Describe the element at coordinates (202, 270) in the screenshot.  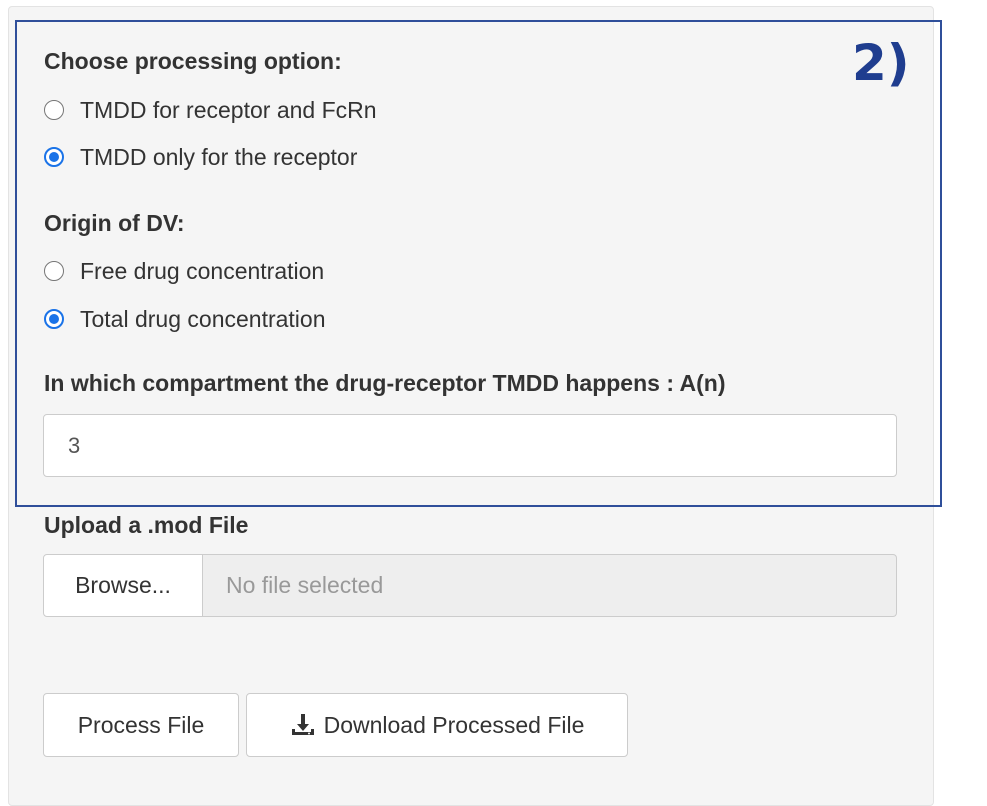
I see `radio-label: Free drug concentration` at that location.